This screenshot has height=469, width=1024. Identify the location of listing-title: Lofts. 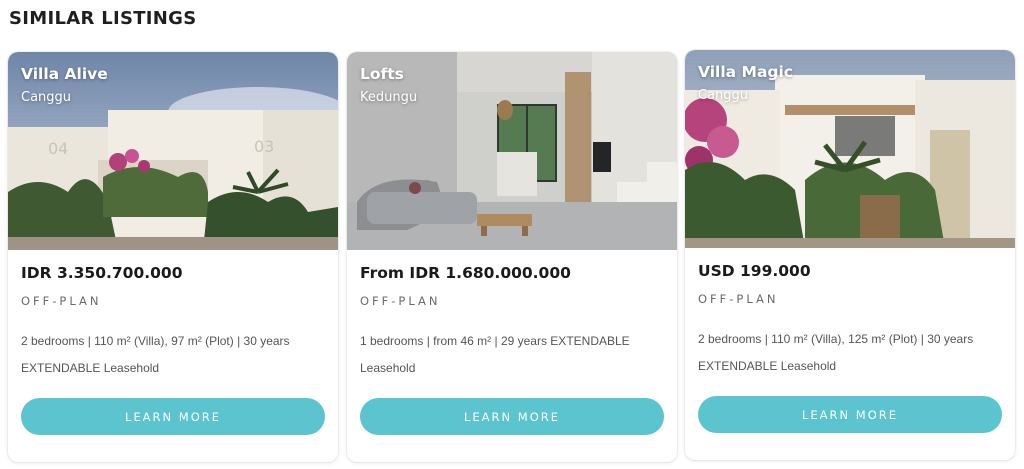
(382, 74).